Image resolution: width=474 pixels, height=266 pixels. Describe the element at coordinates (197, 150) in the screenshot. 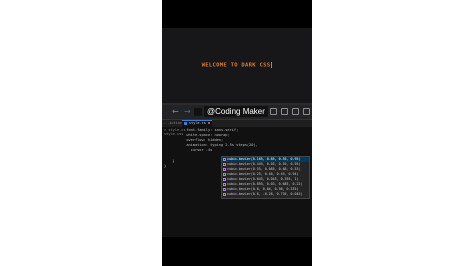

I see `code-line: cursor .4s` at that location.